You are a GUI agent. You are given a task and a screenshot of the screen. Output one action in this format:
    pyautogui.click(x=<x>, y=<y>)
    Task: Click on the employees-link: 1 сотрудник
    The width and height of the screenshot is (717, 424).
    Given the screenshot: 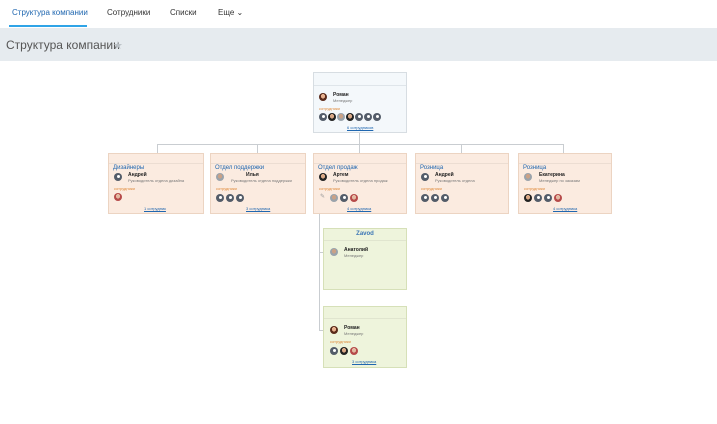 What is the action you would take?
    pyautogui.click(x=155, y=208)
    